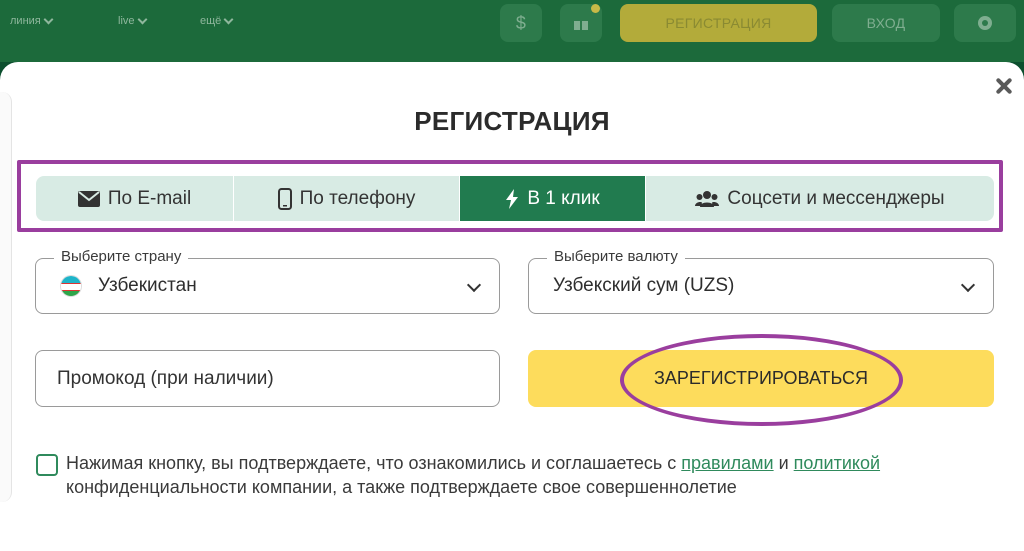 The image size is (1024, 551). Describe the element at coordinates (836, 198) in the screenshot. I see `tab-label: Соцсети и мессенджеры` at that location.